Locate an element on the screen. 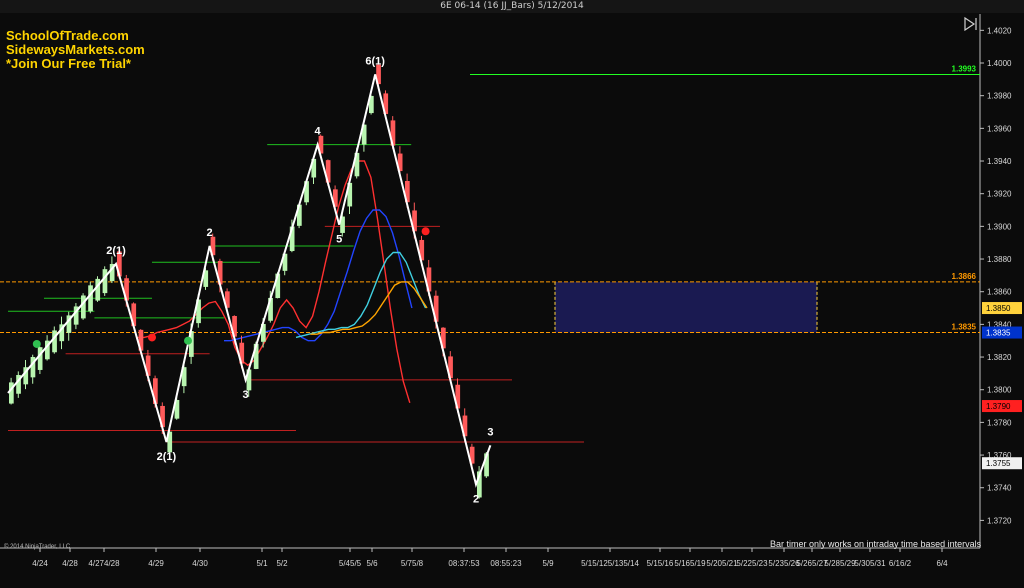 The width and height of the screenshot is (1024, 588). price-tick-label: 1.3980 is located at coordinates (999, 96).